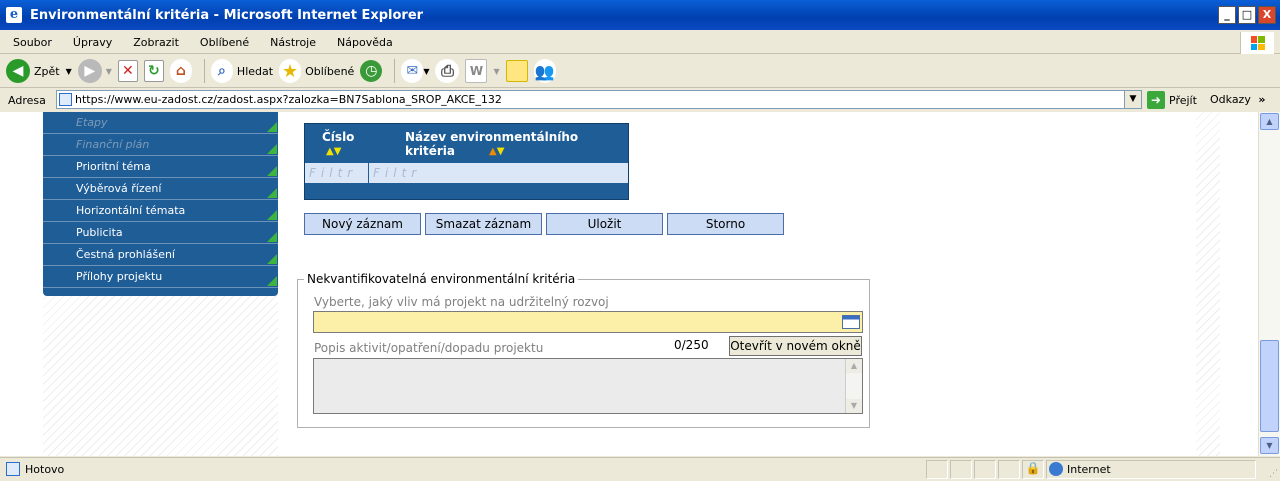  Describe the element at coordinates (1183, 100) in the screenshot. I see `go-label: Přejít` at that location.